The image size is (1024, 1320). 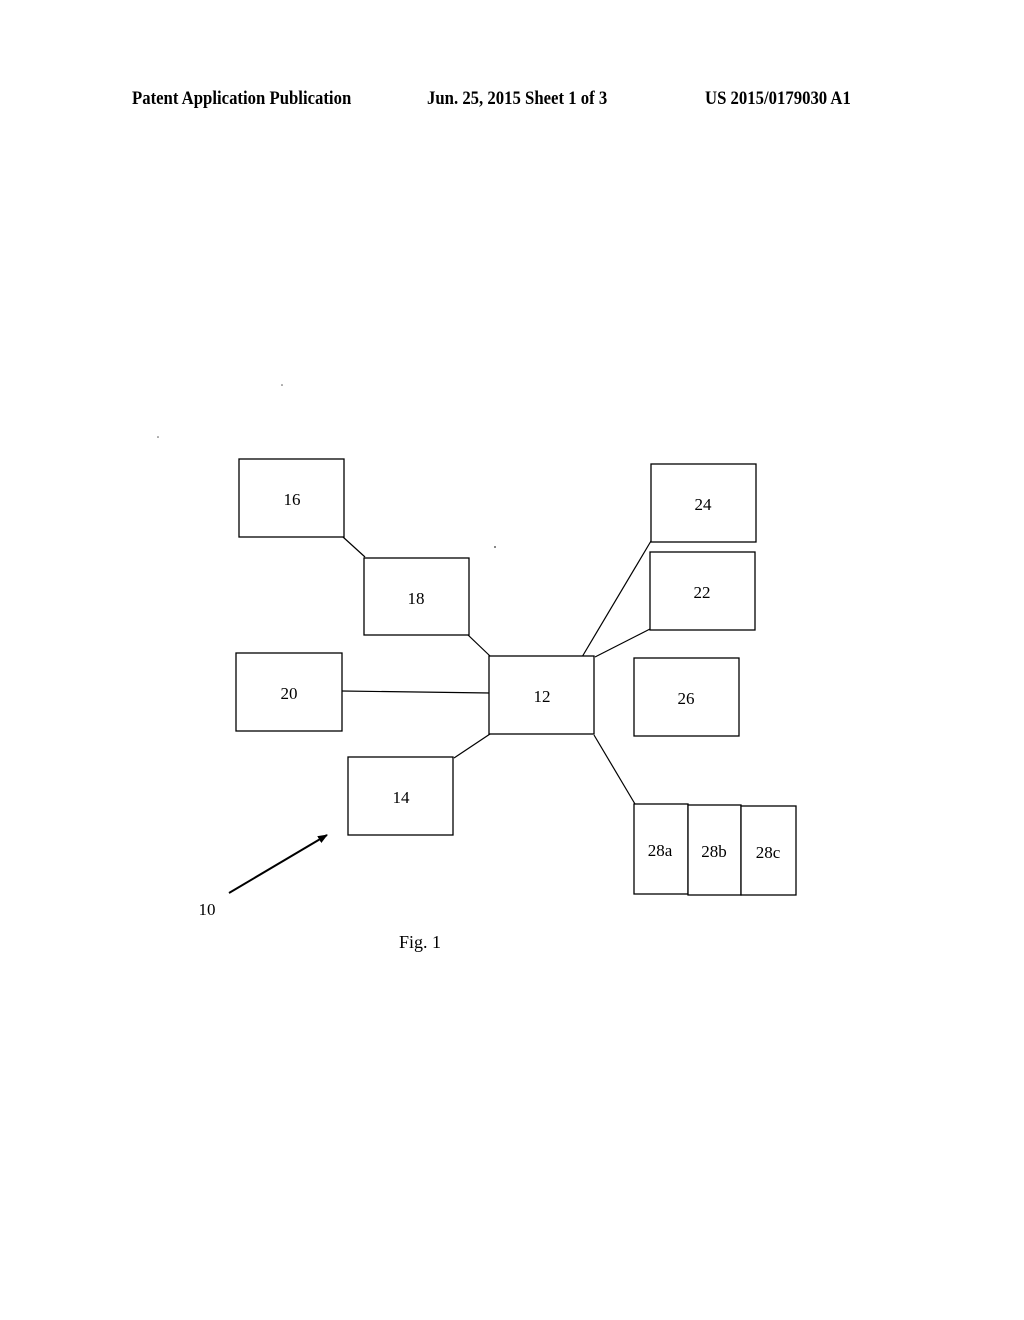 I want to click on block-24: 24, so click(x=703, y=503).